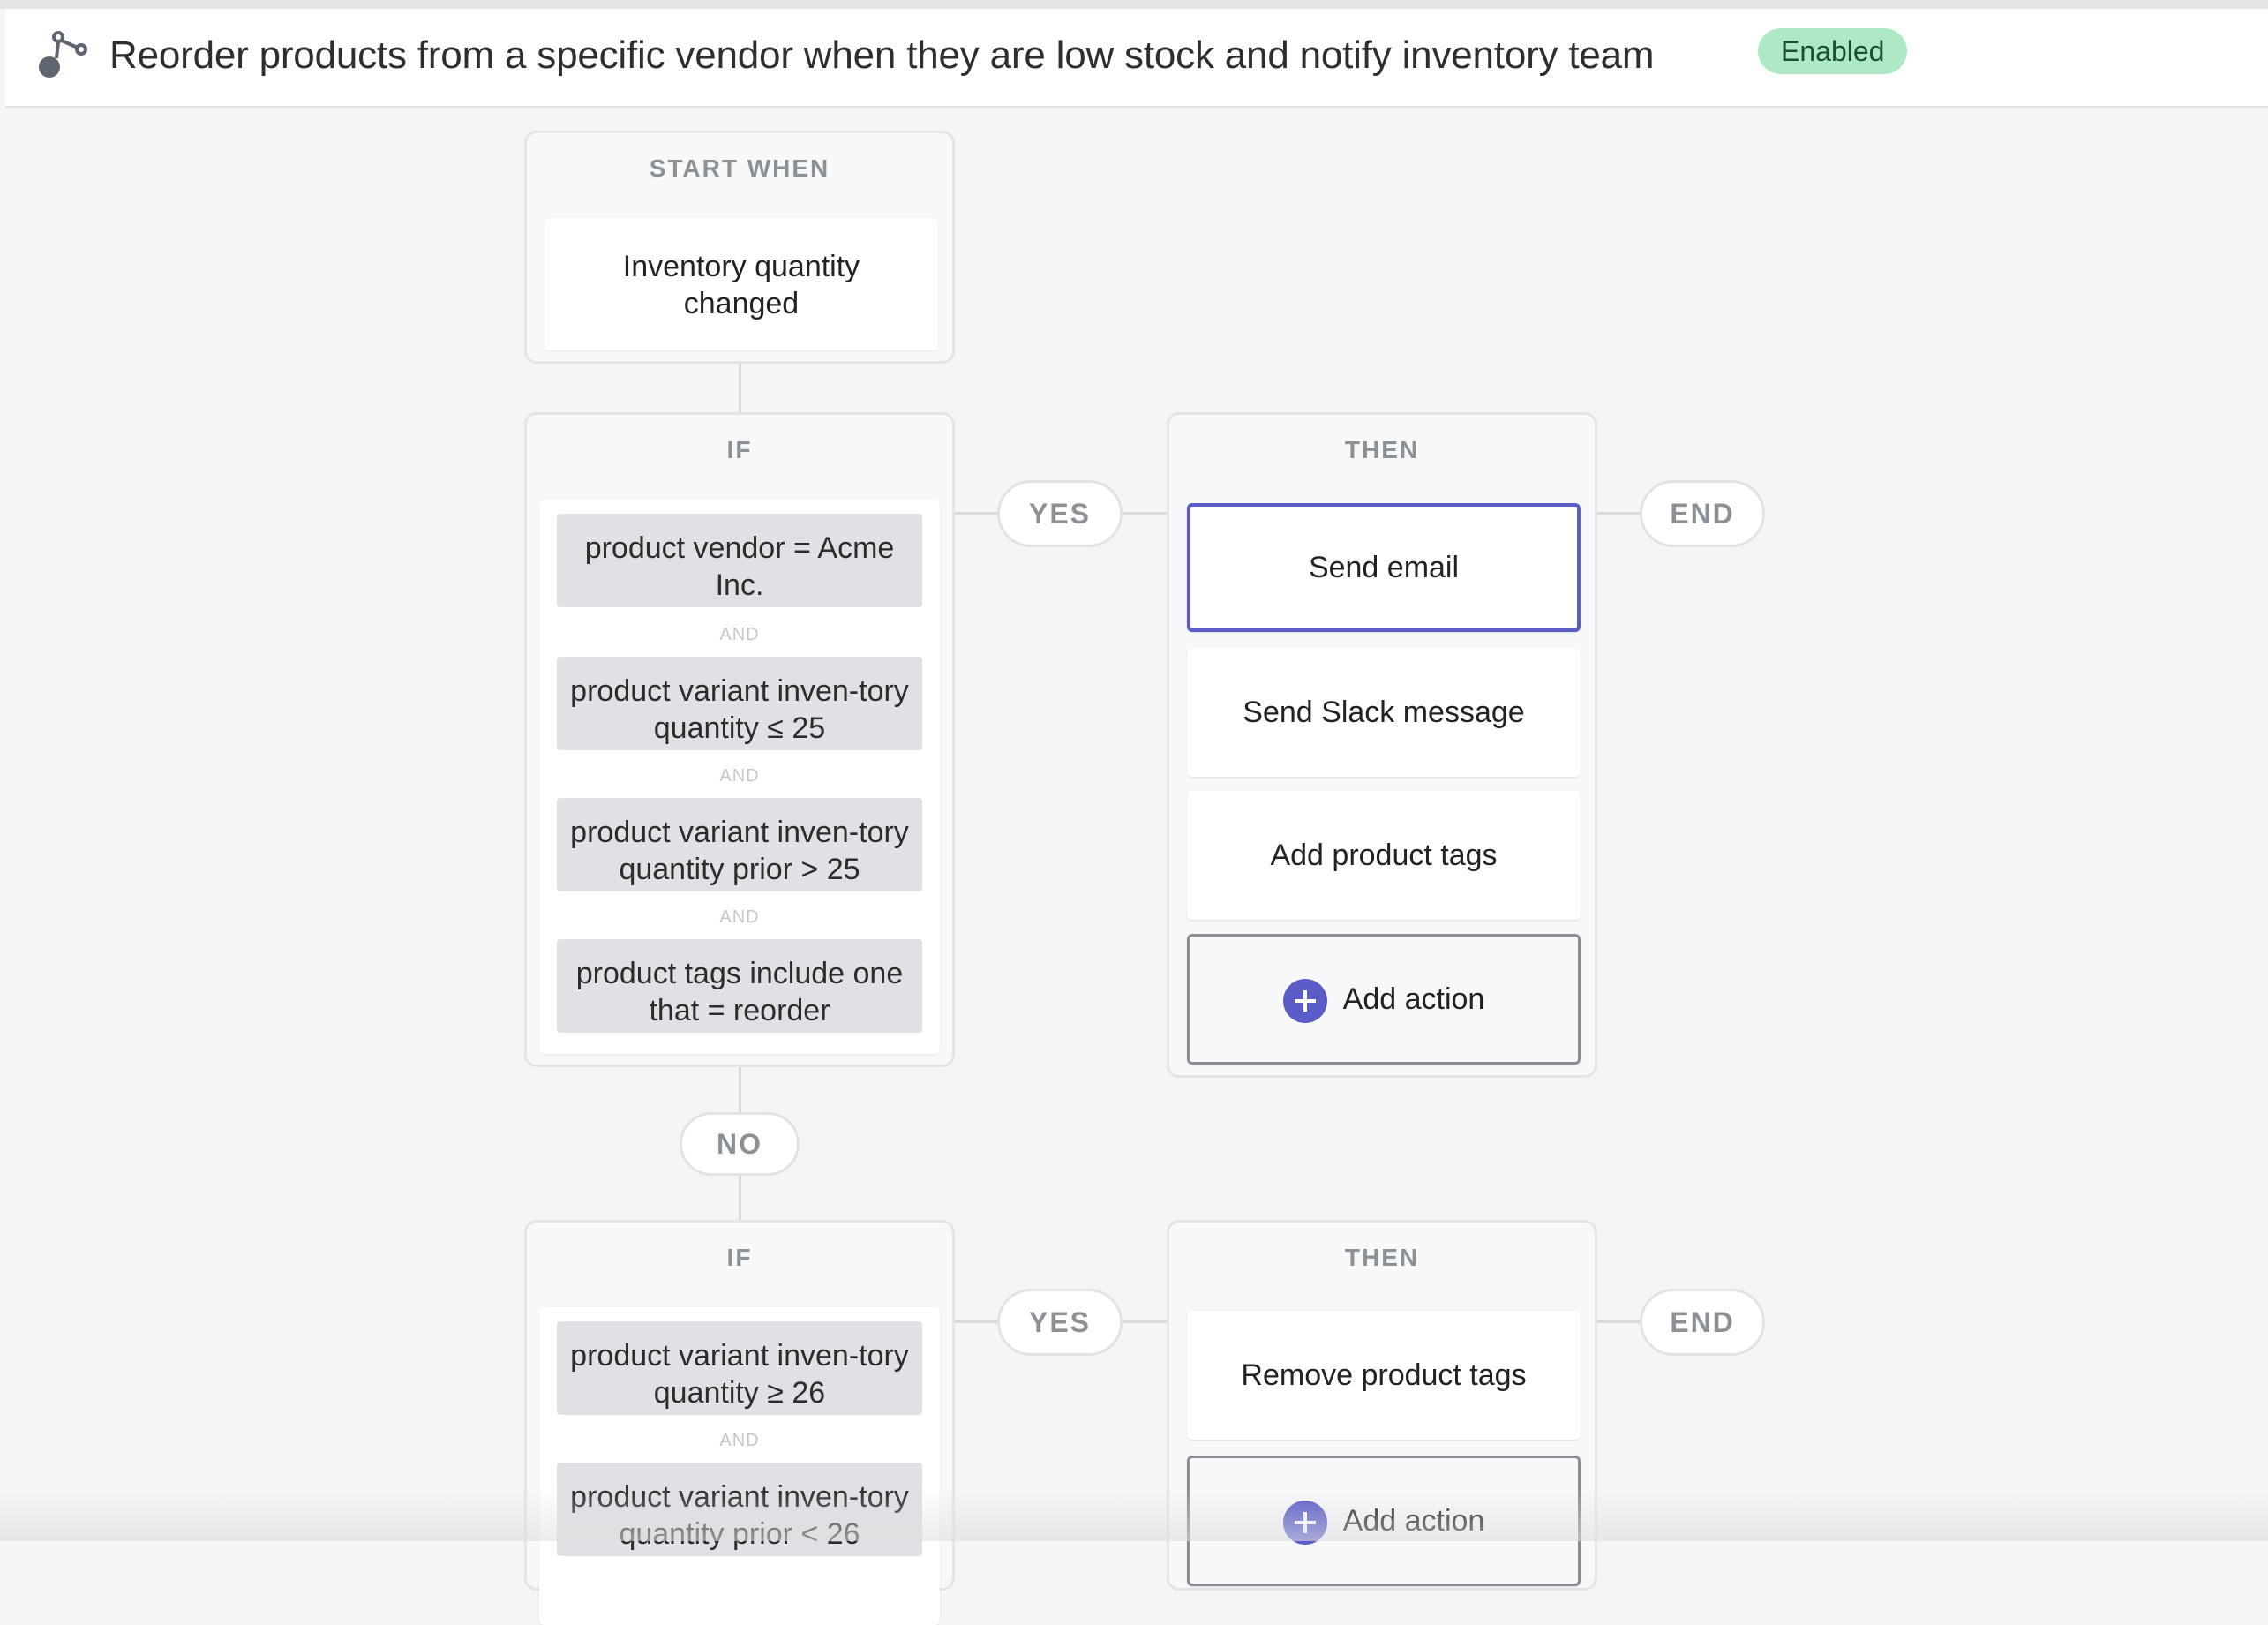 The height and width of the screenshot is (1625, 2268). What do you see at coordinates (1060, 1322) in the screenshot?
I see `yes-pill-2: YES` at bounding box center [1060, 1322].